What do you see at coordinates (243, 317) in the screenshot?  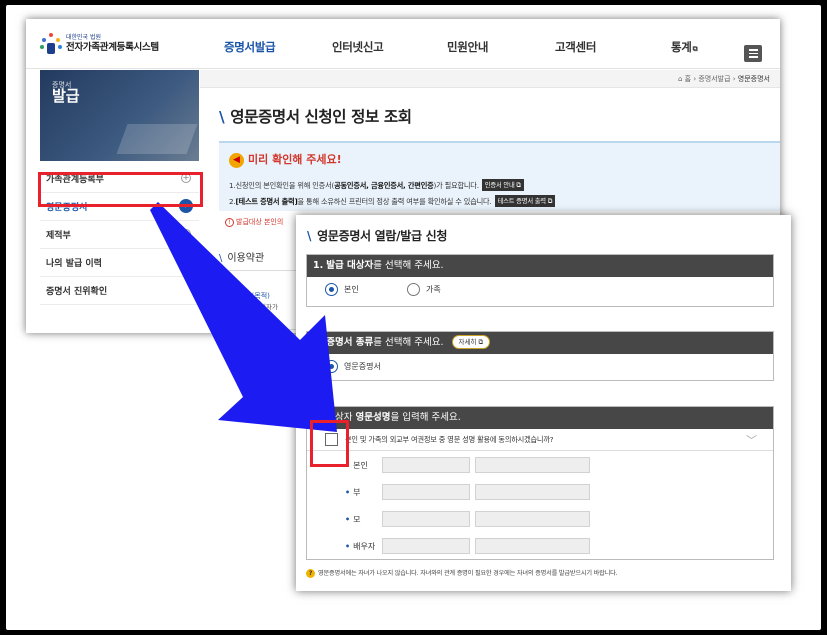 I see `blue-arrow-annotation` at bounding box center [243, 317].